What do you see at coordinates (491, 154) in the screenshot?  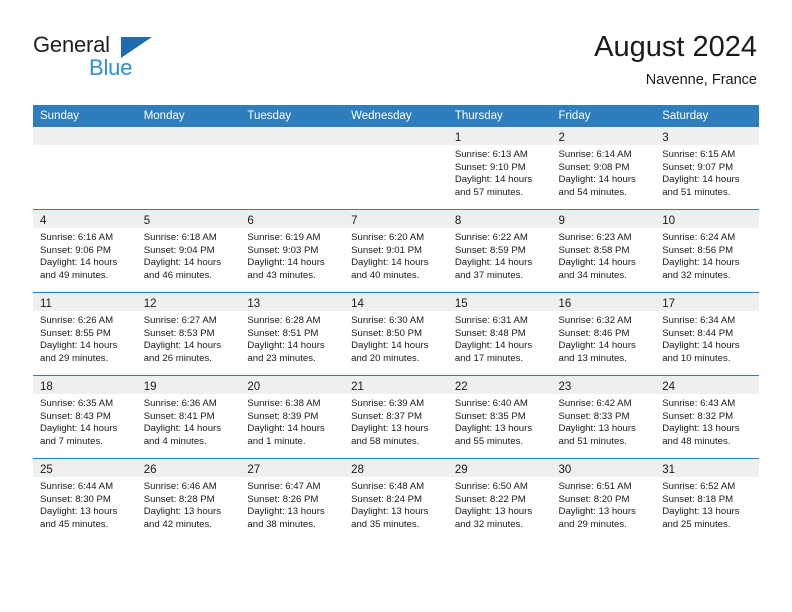 I see `sunrise-text: Sunrise: 6:13 AM` at bounding box center [491, 154].